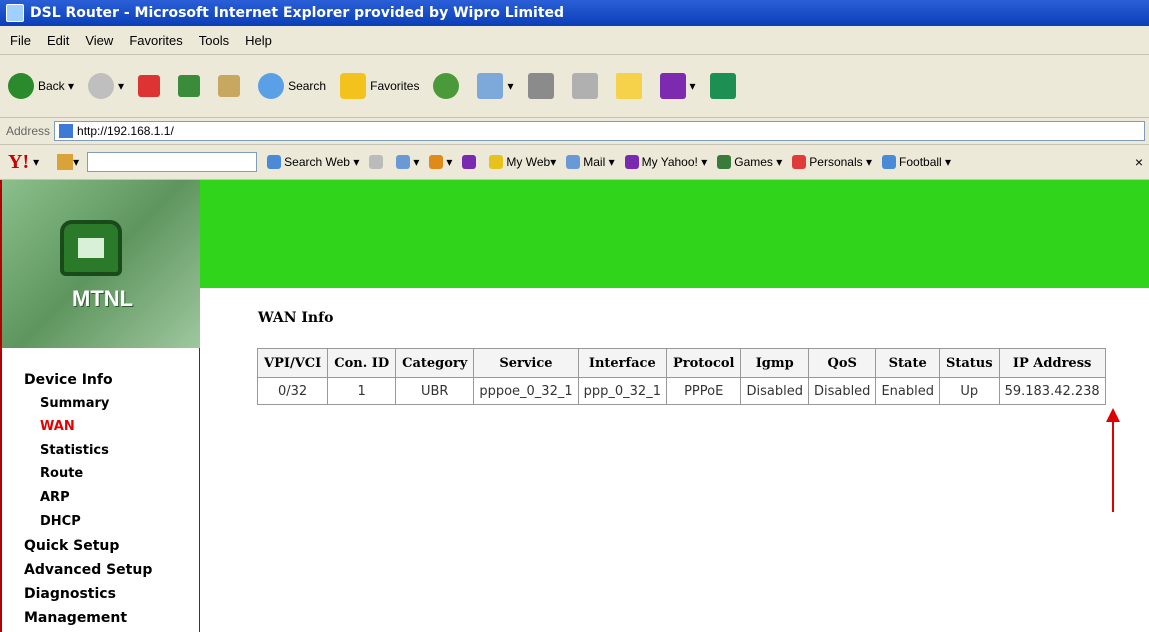 This screenshot has height=632, width=1149. Describe the element at coordinates (191, 86) in the screenshot. I see `refresh-button` at that location.